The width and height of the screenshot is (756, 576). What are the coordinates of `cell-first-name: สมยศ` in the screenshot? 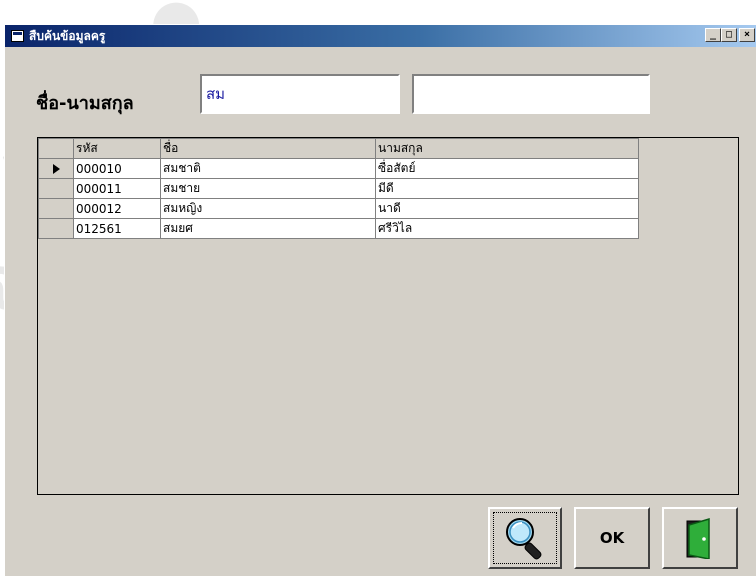 It's located at (268, 228).